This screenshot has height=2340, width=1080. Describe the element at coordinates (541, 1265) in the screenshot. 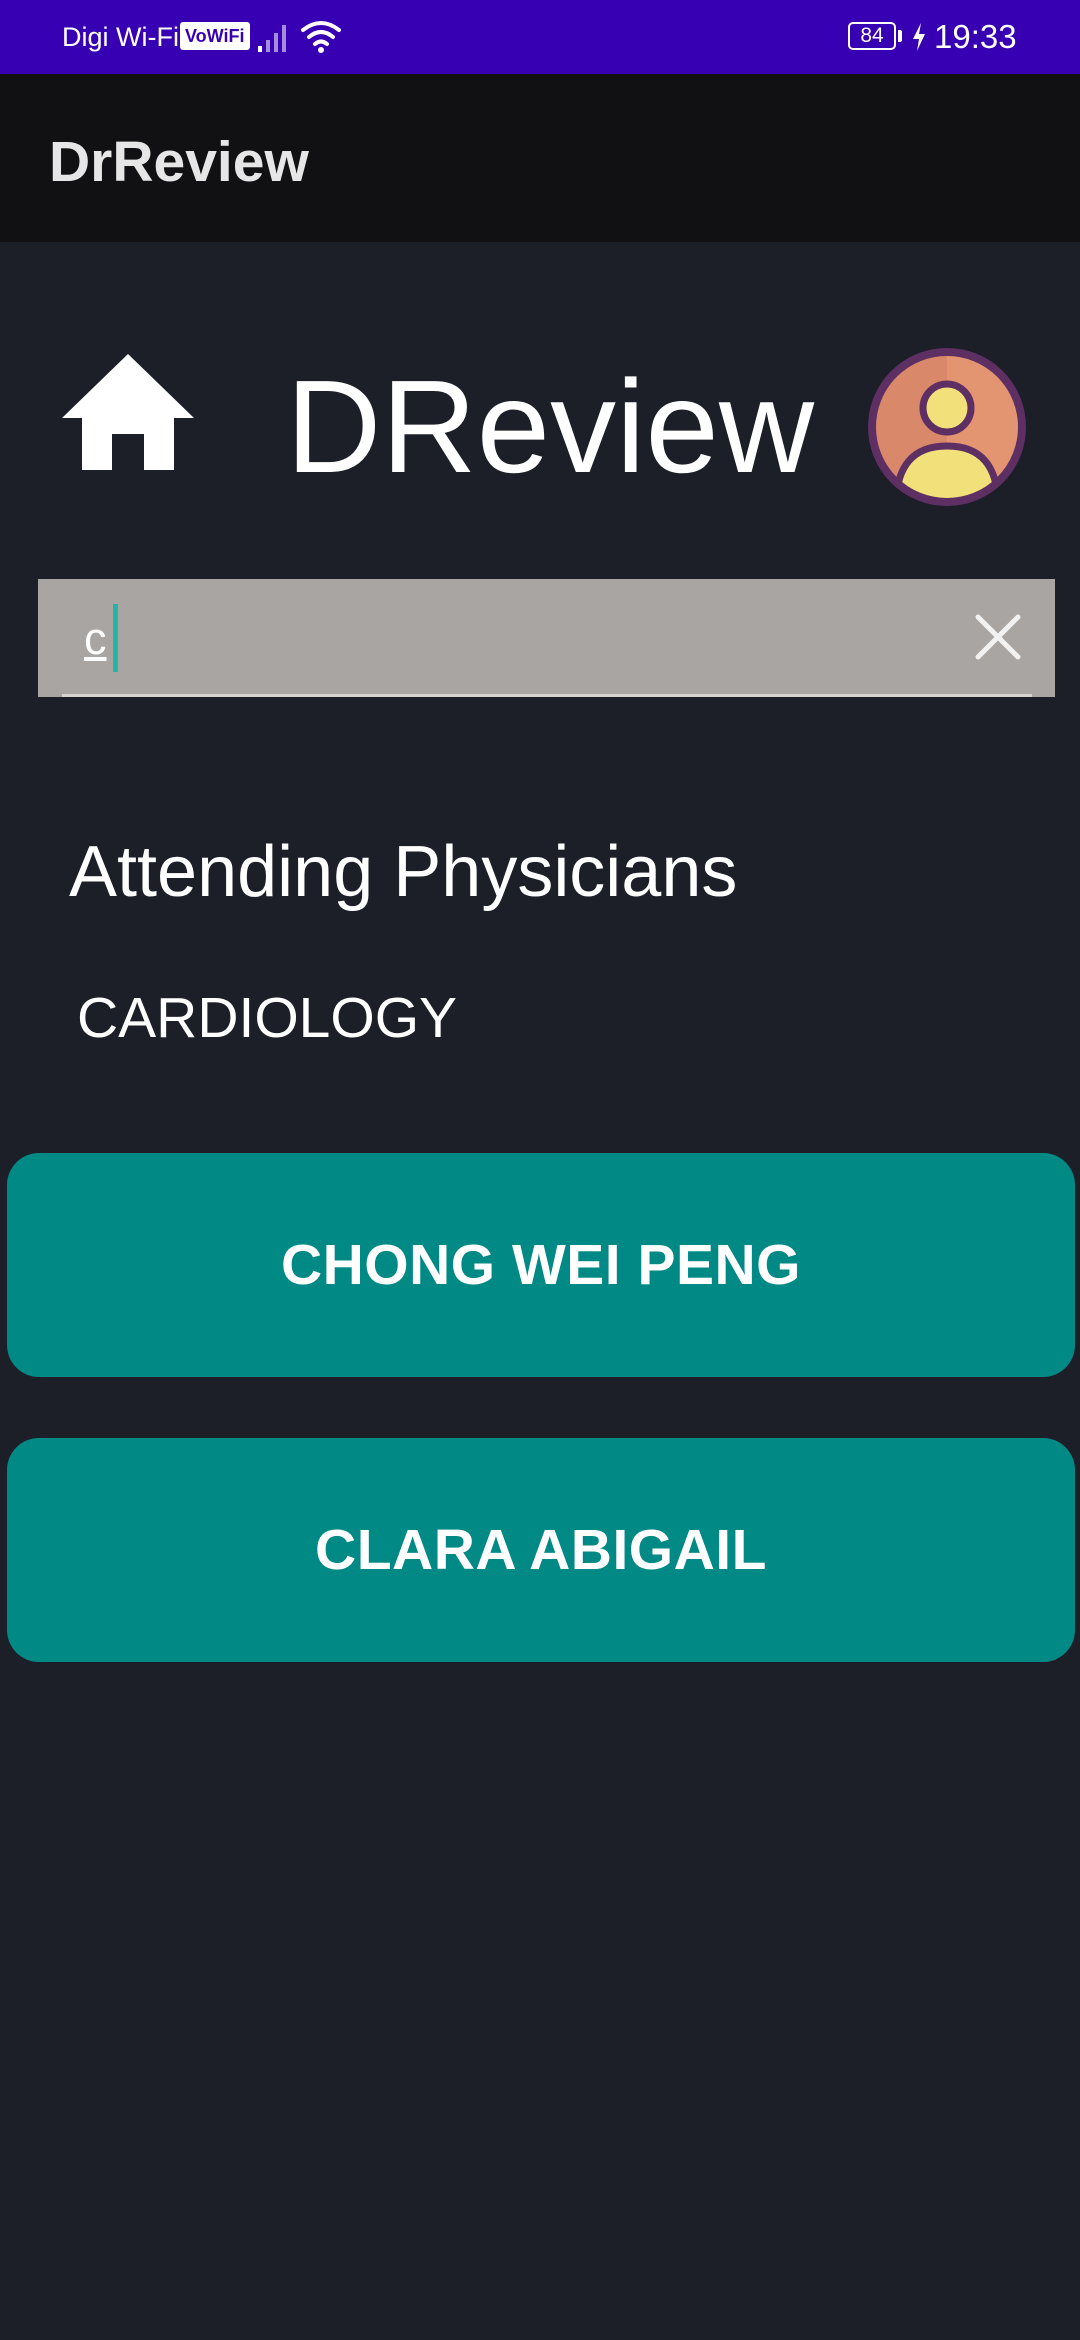

I see `physician-button: CHONG WEI PENG` at that location.